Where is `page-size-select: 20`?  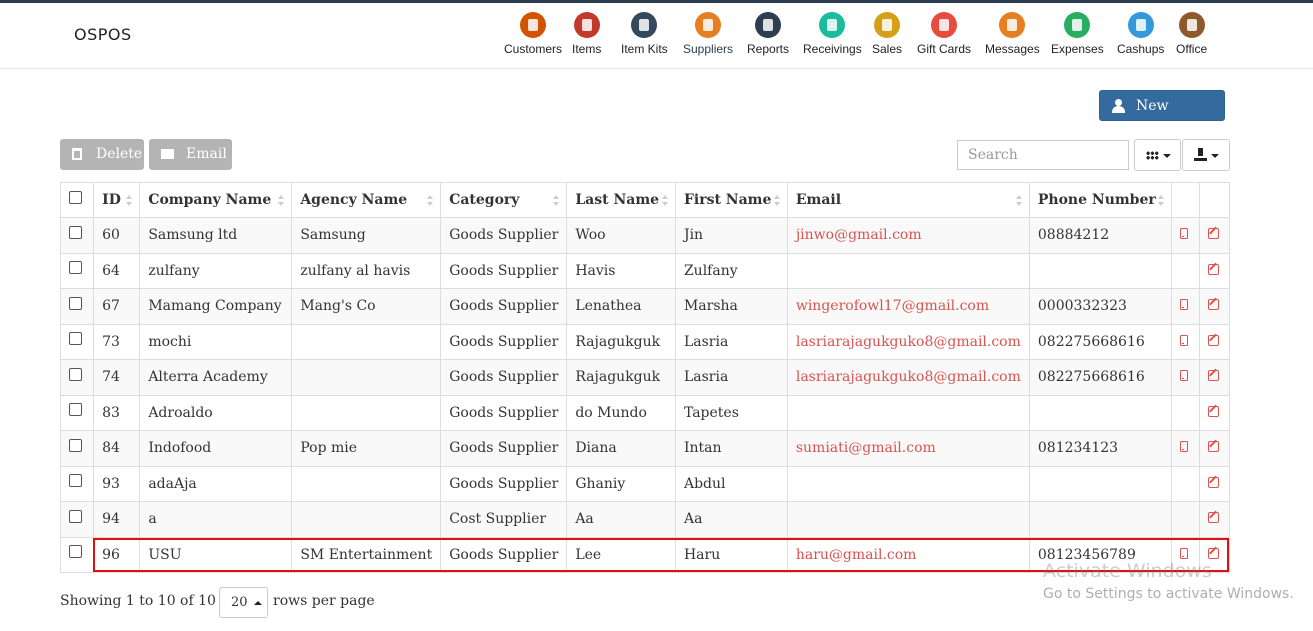
page-size-select: 20 is located at coordinates (243, 602).